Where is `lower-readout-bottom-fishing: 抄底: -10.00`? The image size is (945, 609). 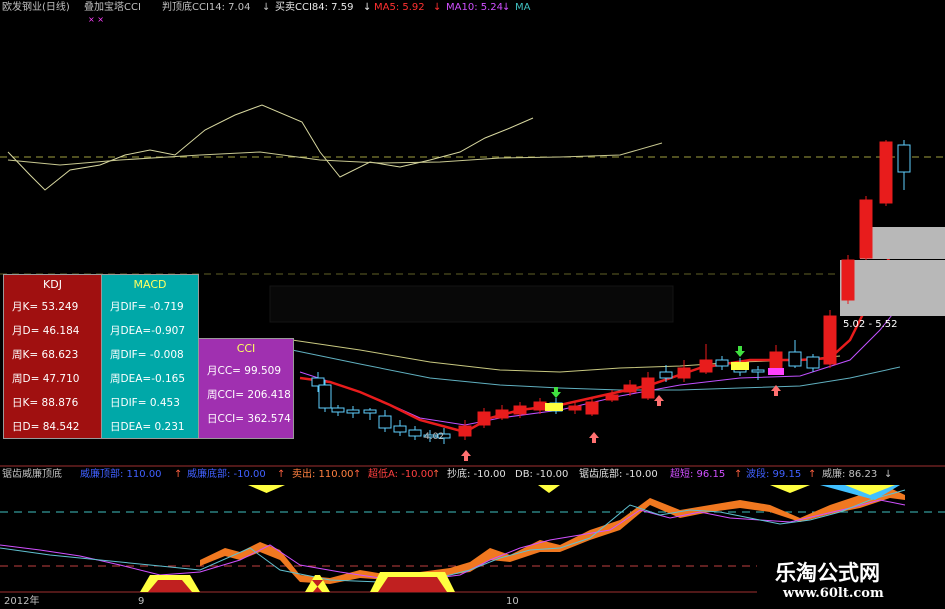 lower-readout-bottom-fishing: 抄底: -10.00 is located at coordinates (476, 474).